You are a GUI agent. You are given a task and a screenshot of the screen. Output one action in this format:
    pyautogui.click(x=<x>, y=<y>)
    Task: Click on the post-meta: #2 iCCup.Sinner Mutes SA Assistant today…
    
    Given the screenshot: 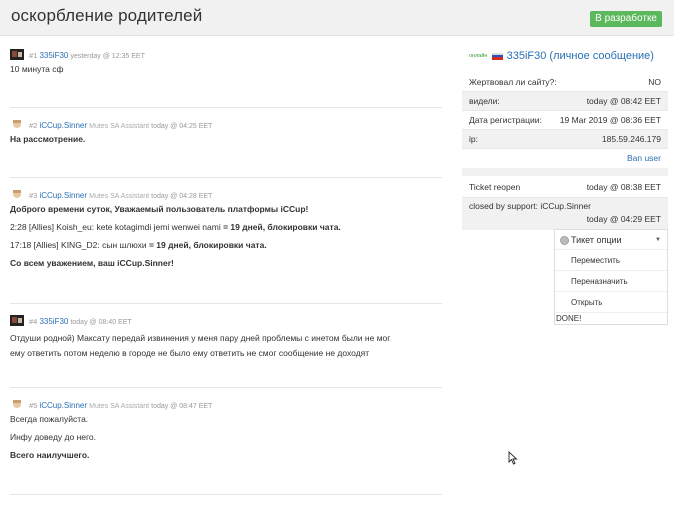 What is the action you would take?
    pyautogui.click(x=226, y=126)
    